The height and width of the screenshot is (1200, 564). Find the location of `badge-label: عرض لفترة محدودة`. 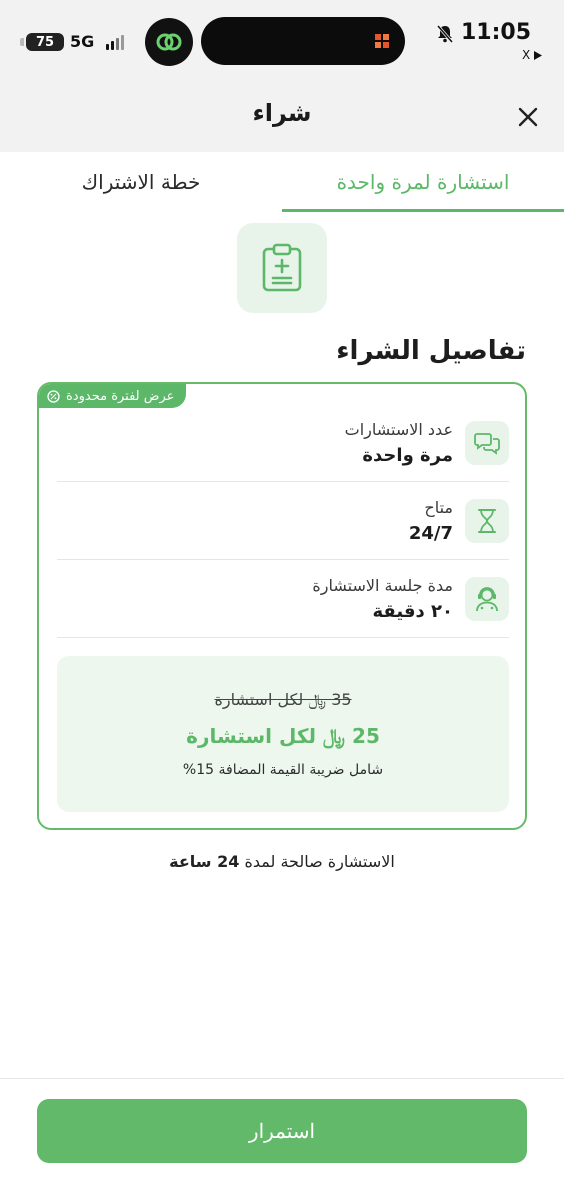

badge-label: عرض لفترة محدودة is located at coordinates (120, 396).